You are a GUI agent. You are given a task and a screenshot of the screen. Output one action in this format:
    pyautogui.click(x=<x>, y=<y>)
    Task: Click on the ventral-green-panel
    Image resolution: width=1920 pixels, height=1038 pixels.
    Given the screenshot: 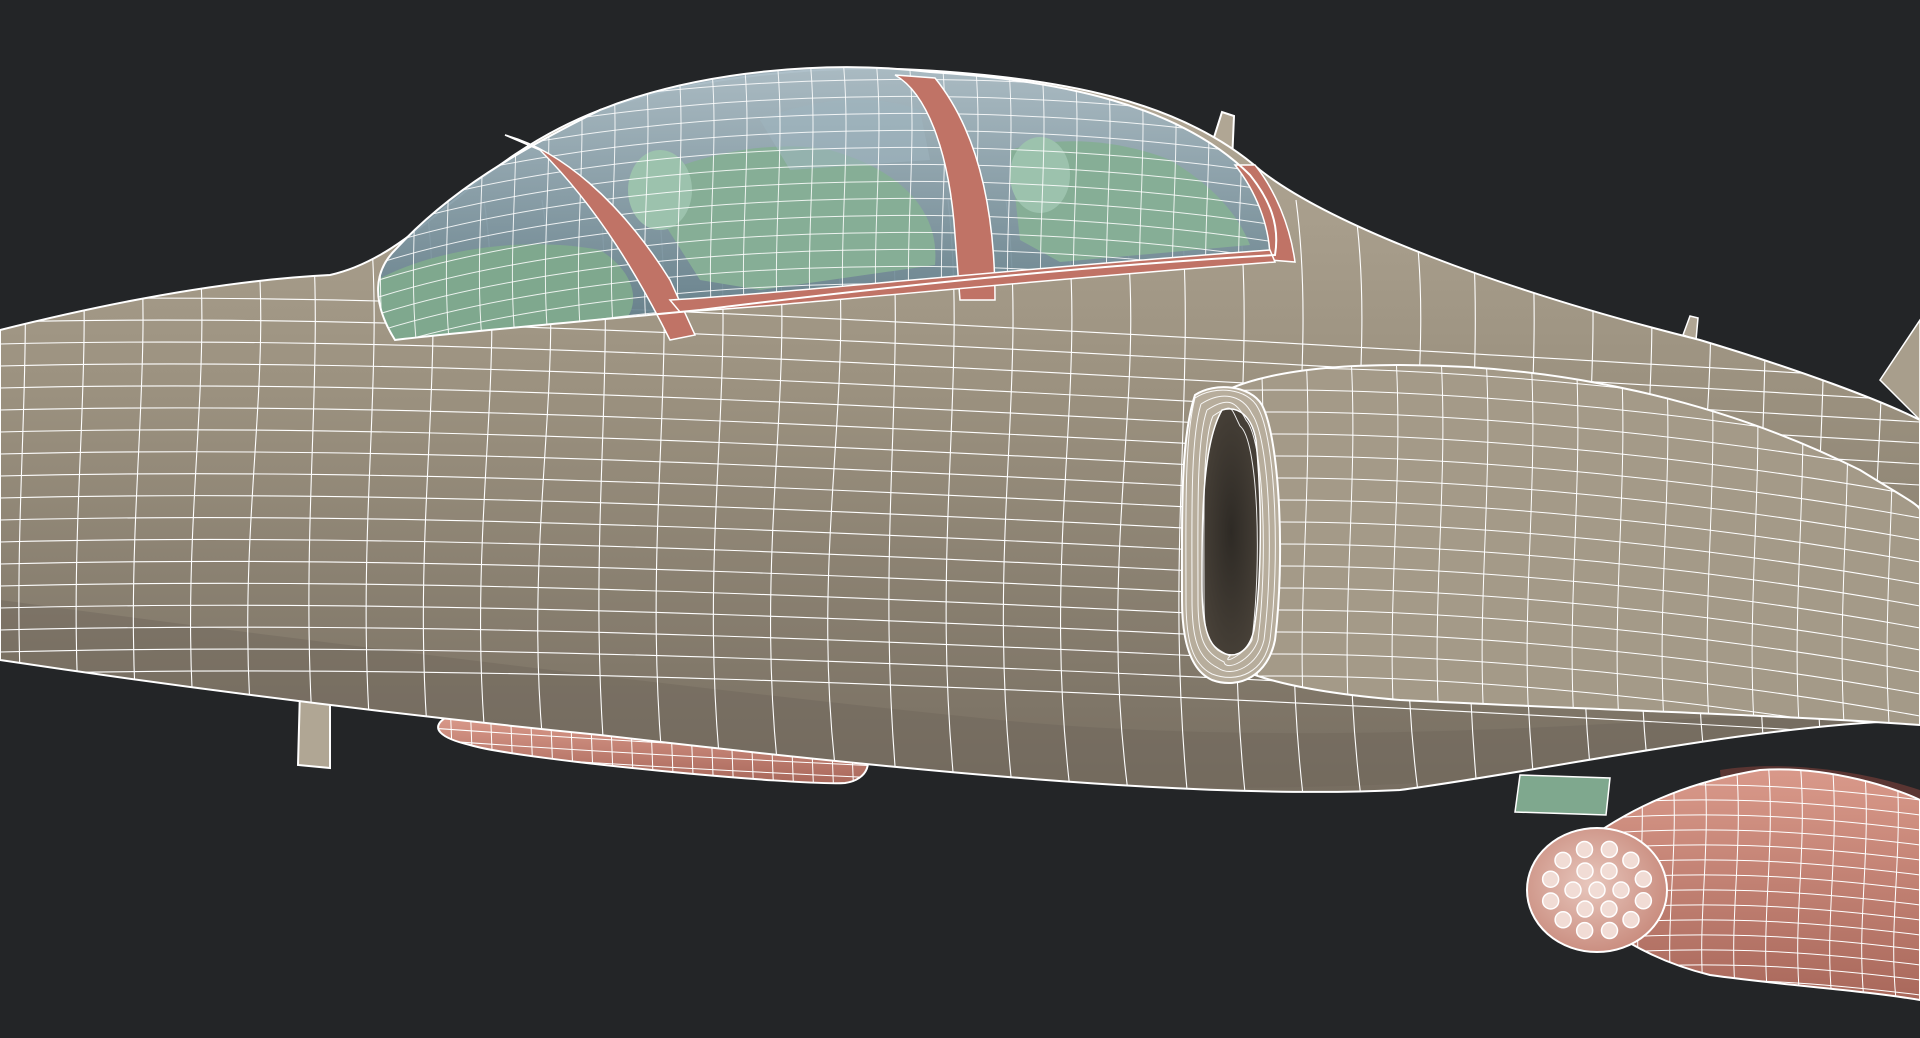 What is the action you would take?
    pyautogui.click(x=1562, y=795)
    